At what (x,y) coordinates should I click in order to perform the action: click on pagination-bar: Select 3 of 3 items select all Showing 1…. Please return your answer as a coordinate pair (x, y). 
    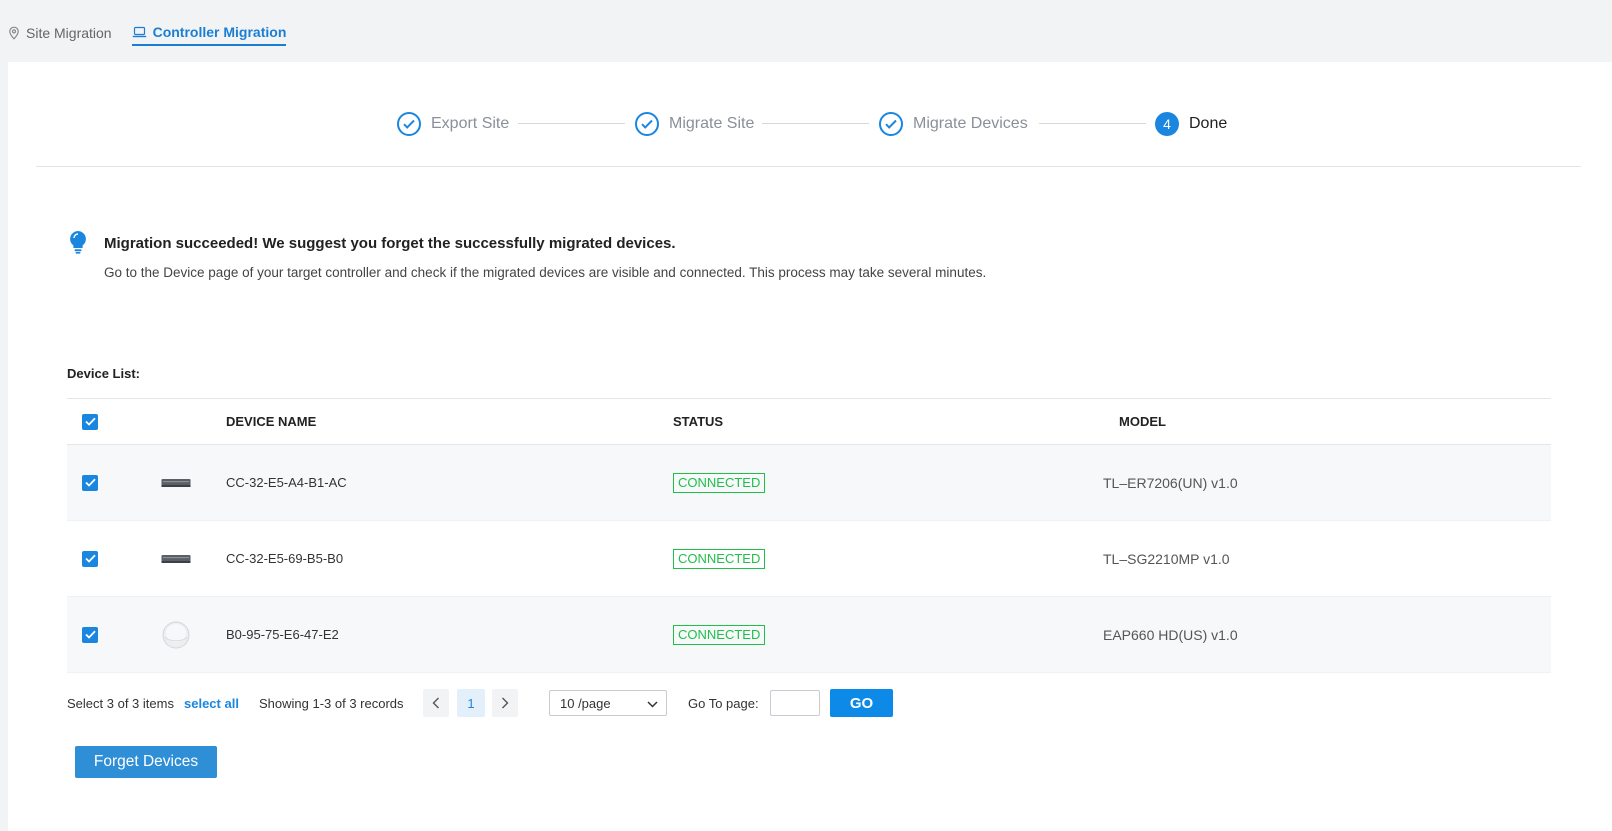
    Looking at the image, I should click on (517, 703).